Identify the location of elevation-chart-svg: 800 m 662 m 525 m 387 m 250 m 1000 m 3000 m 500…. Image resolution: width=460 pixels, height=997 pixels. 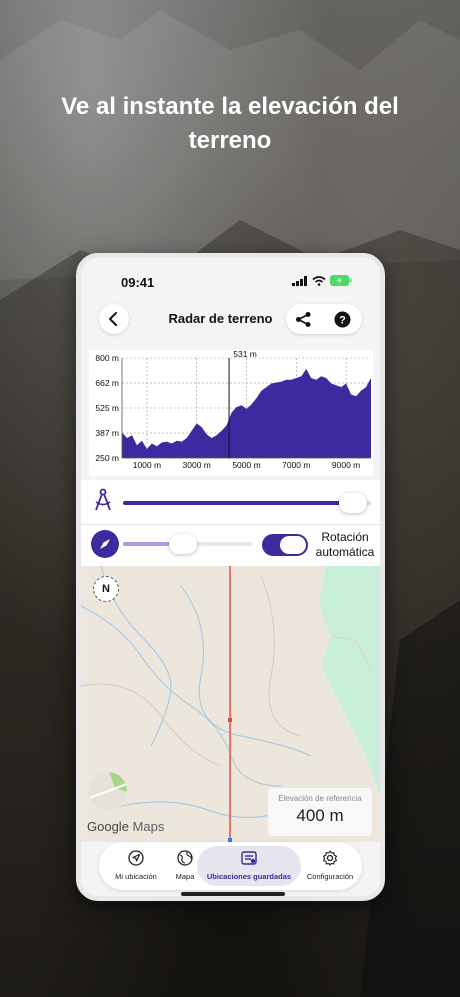
(233, 409).